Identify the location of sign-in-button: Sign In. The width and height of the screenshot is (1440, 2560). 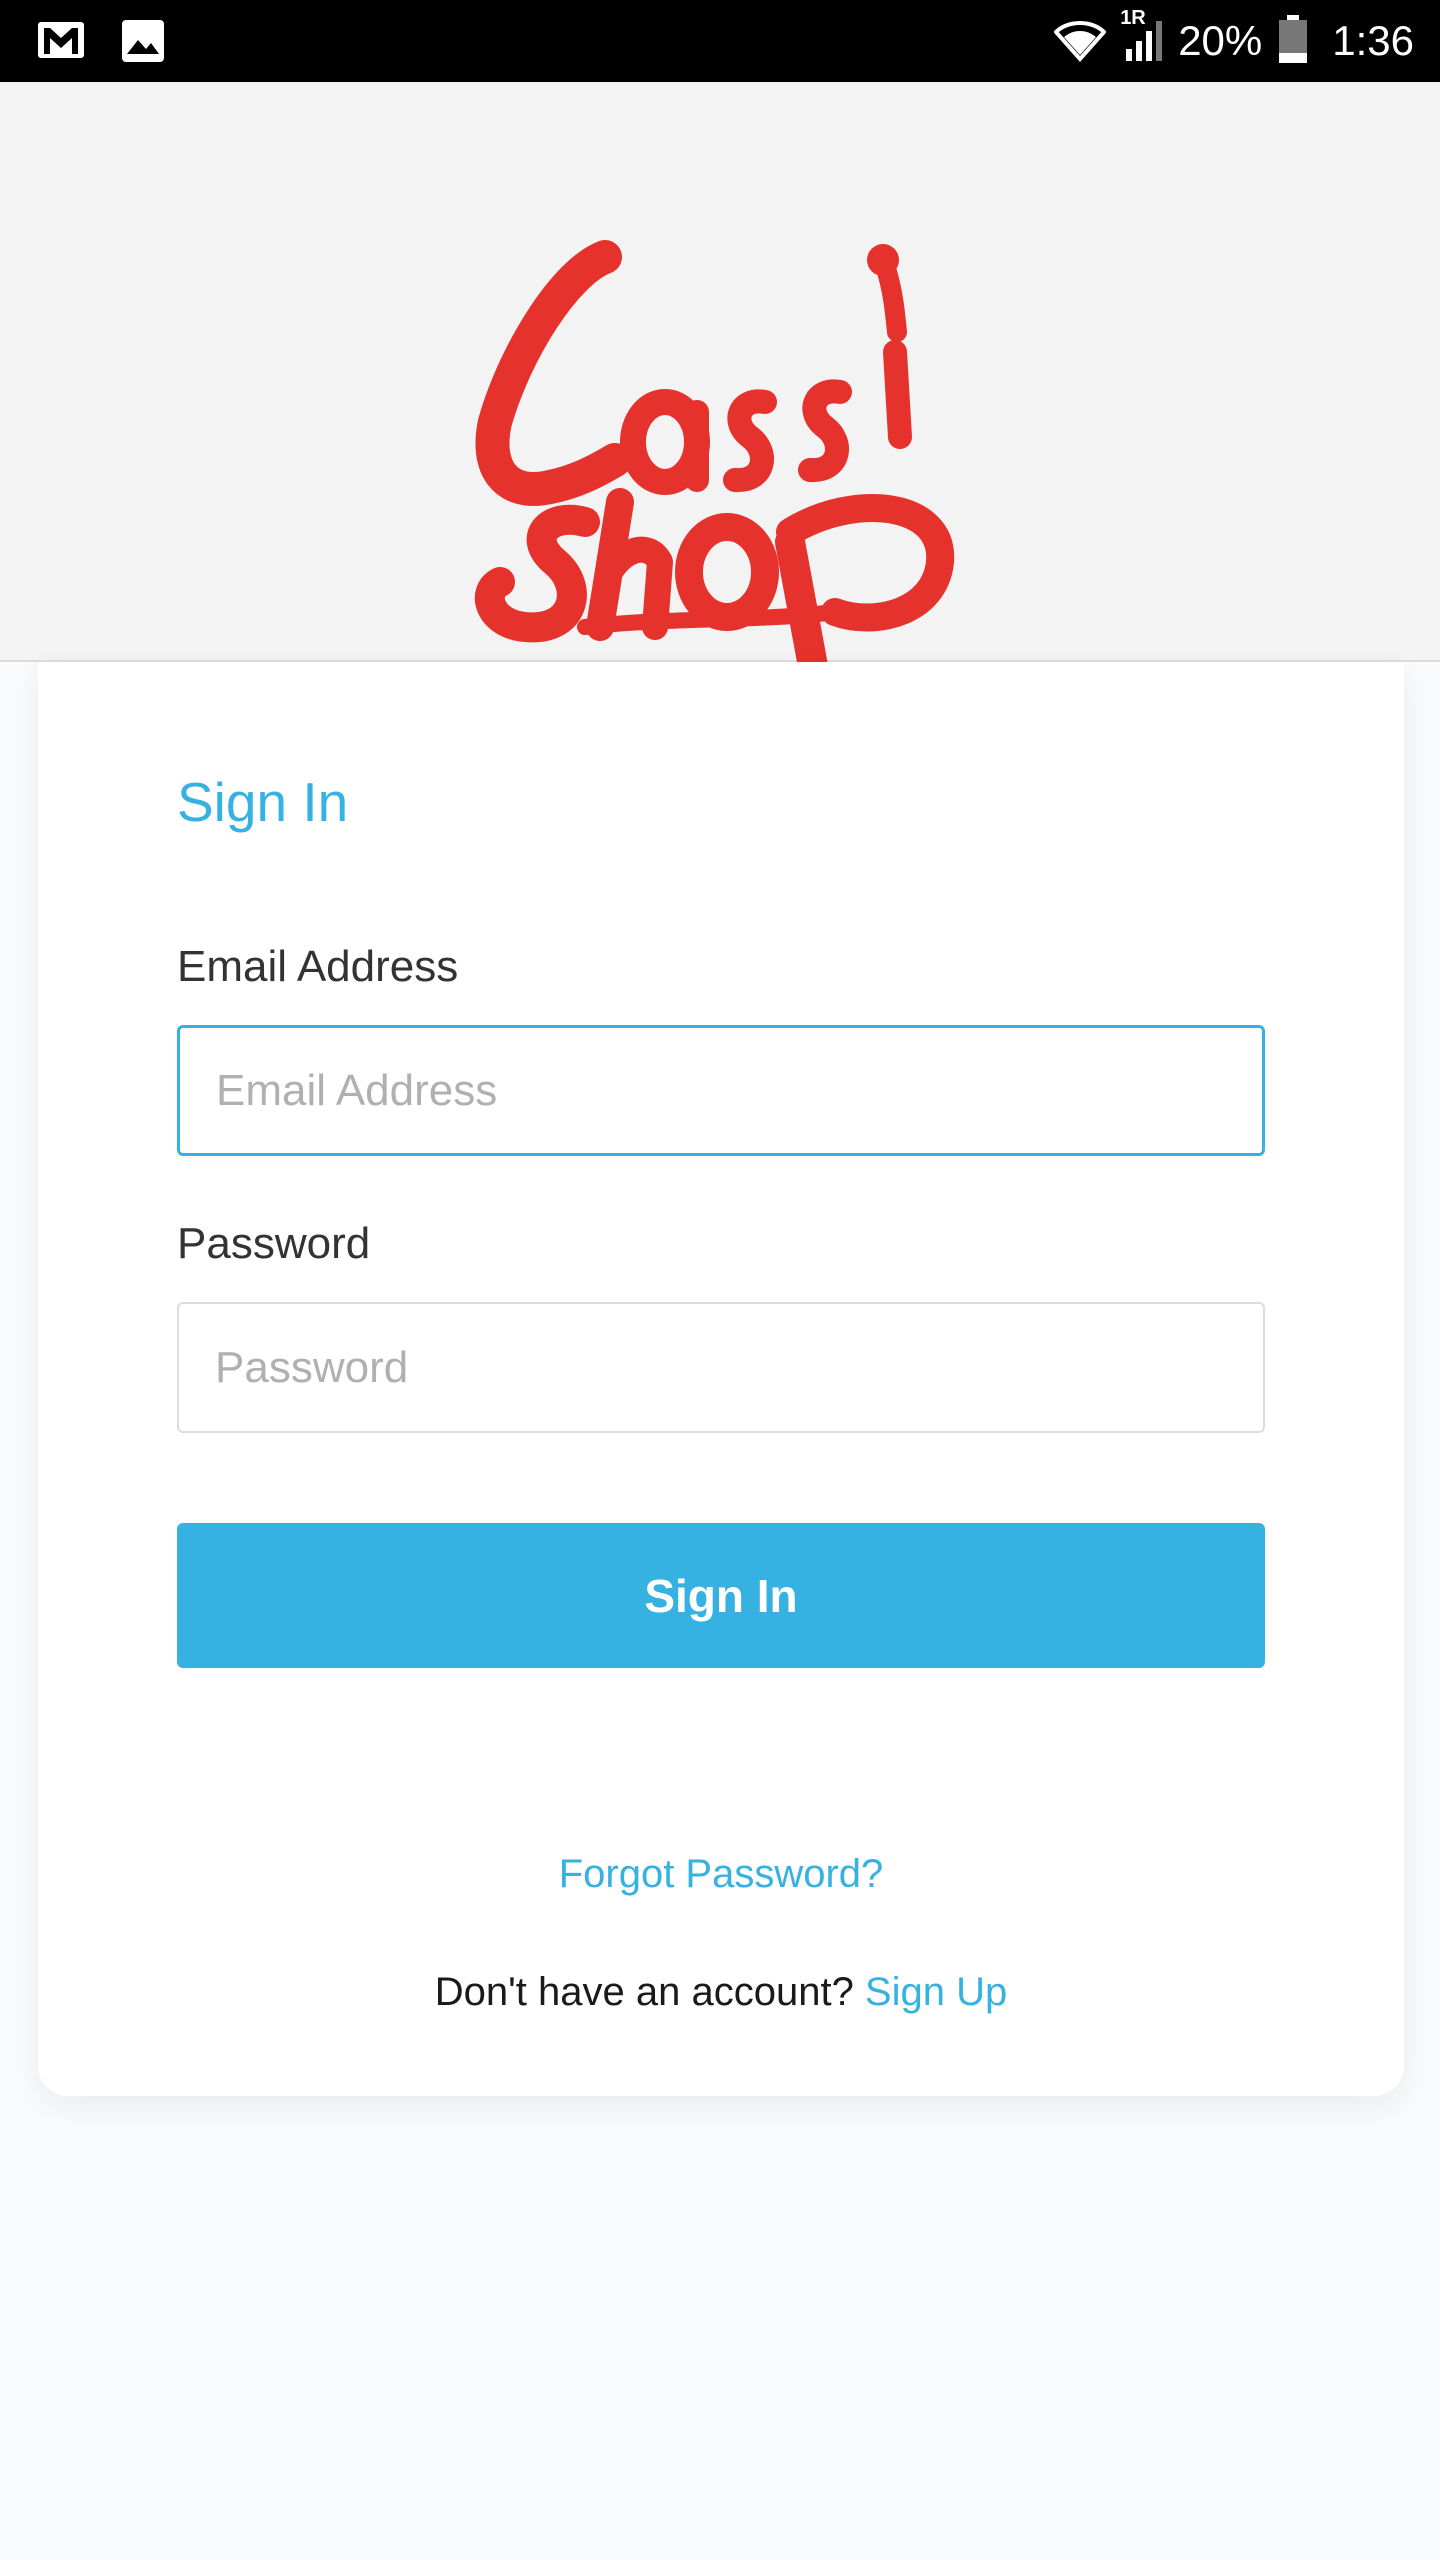
(721, 1595).